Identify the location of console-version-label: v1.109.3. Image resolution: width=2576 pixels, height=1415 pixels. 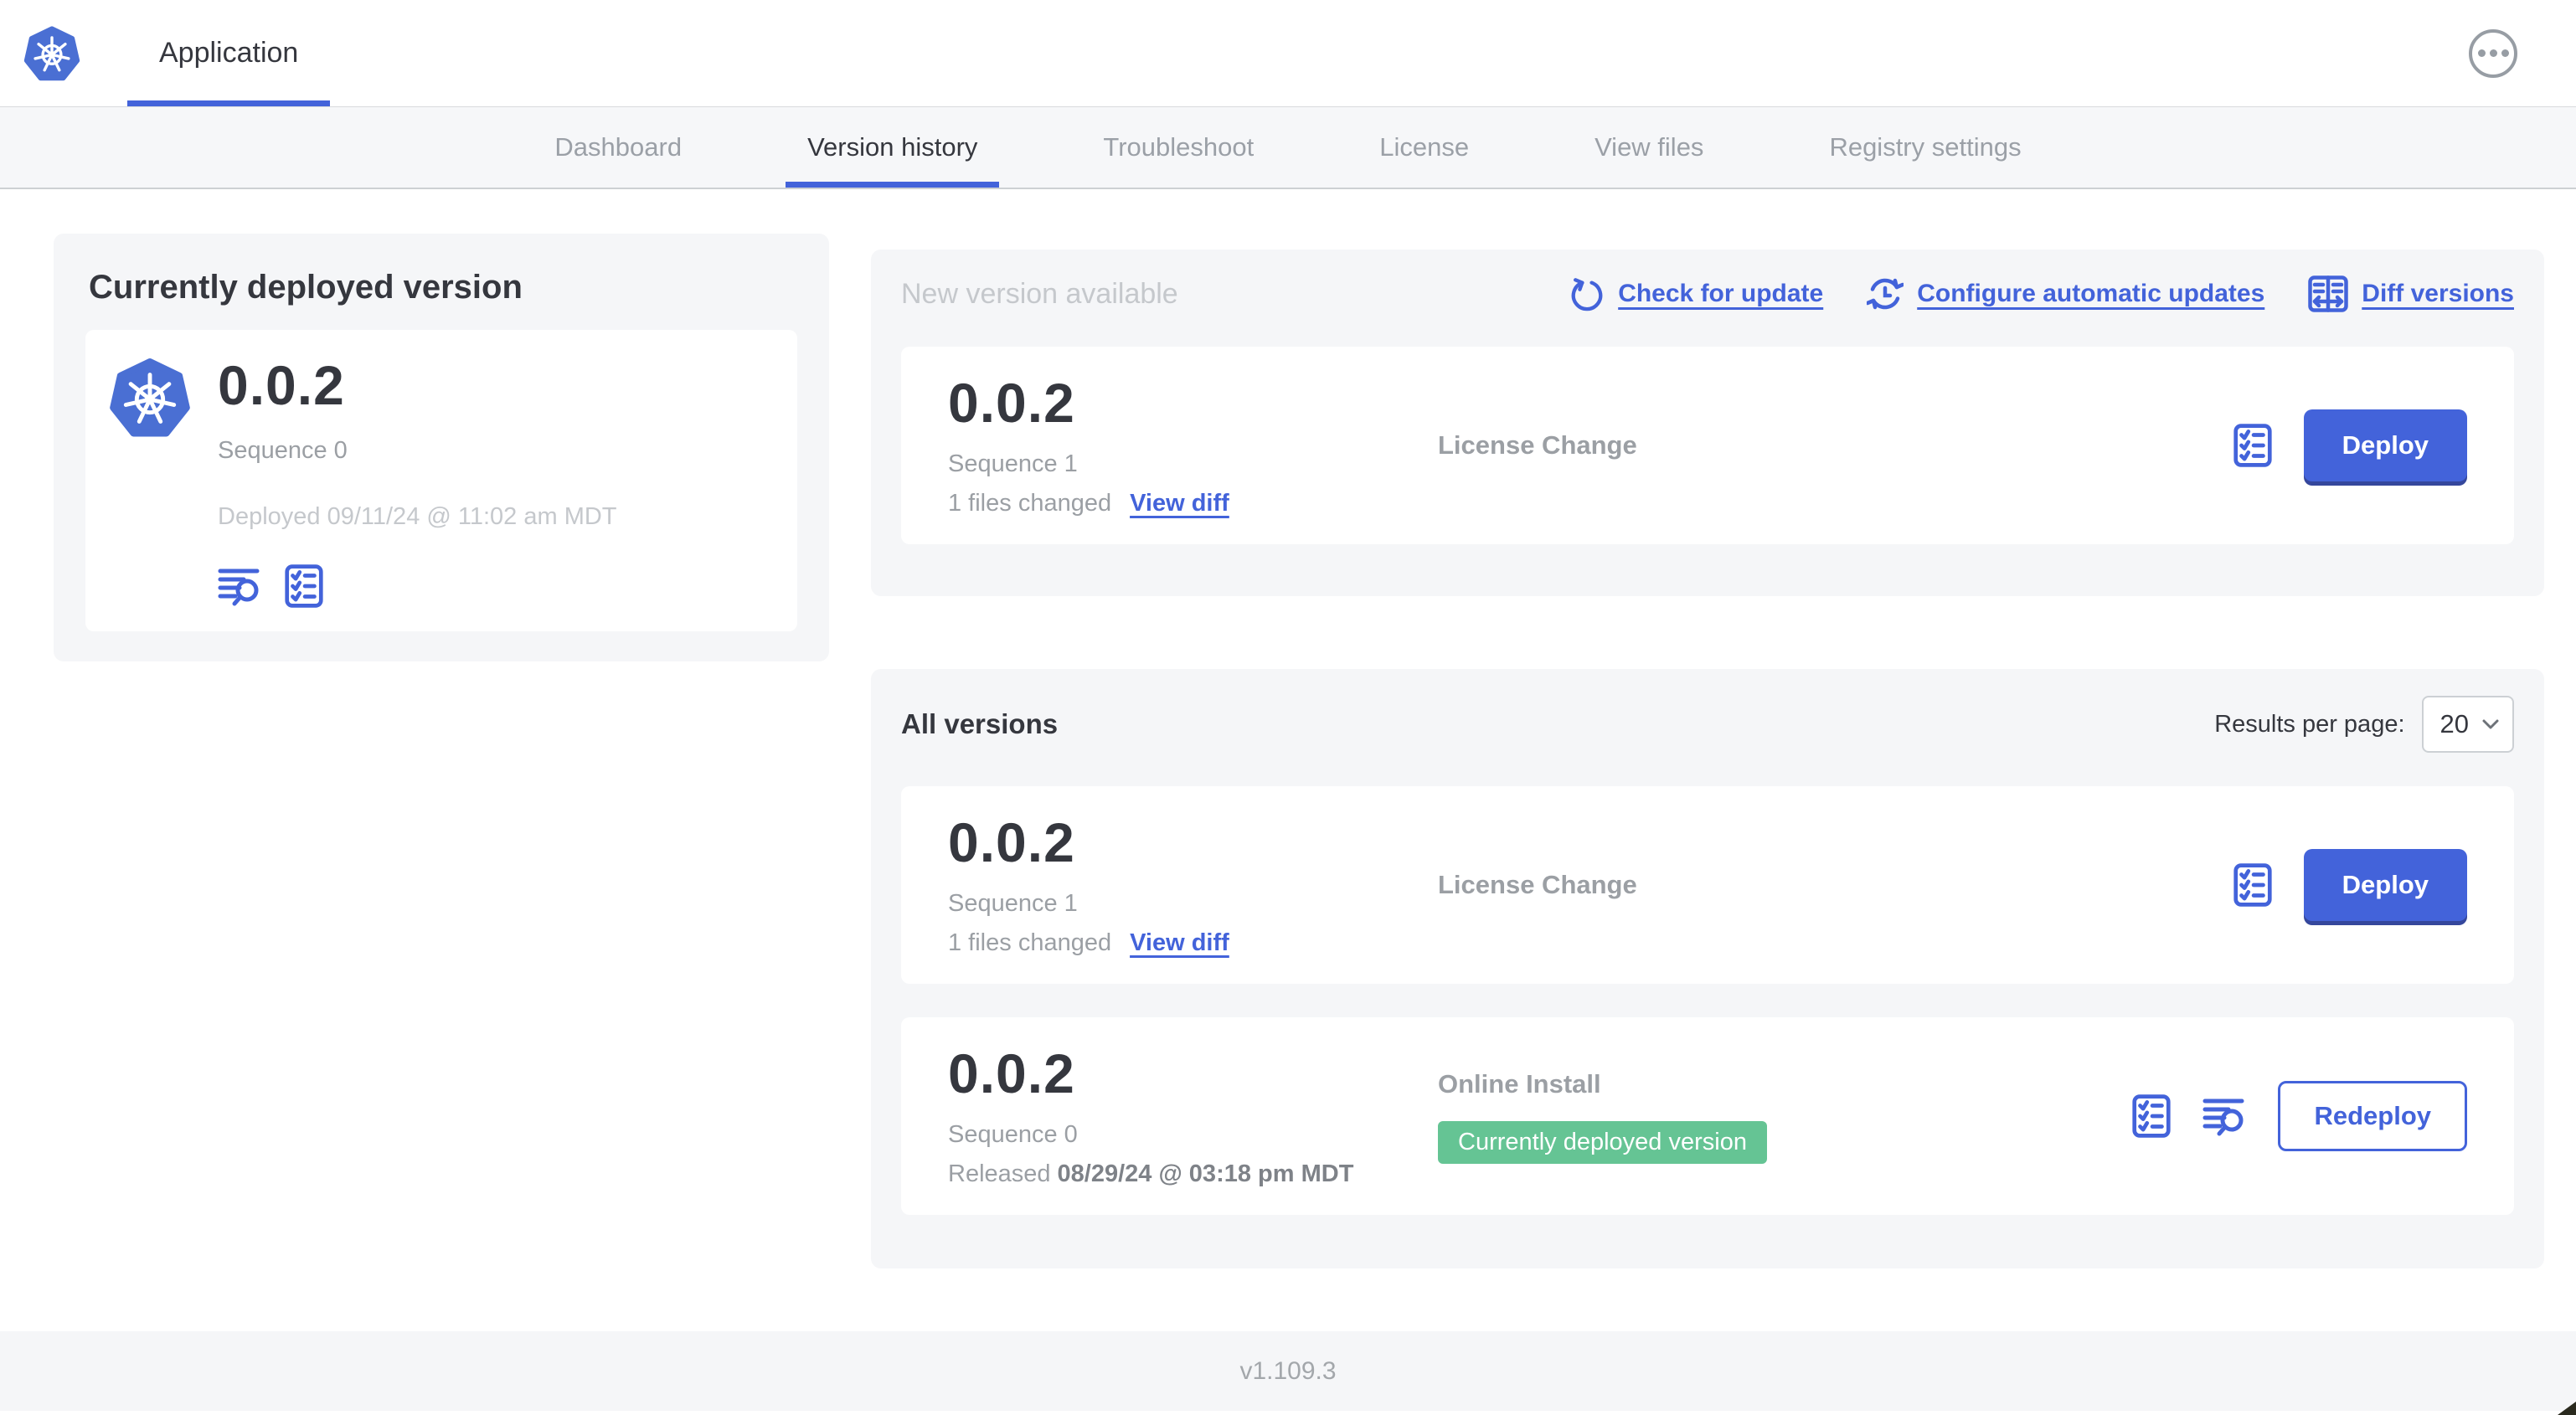
(1288, 1370).